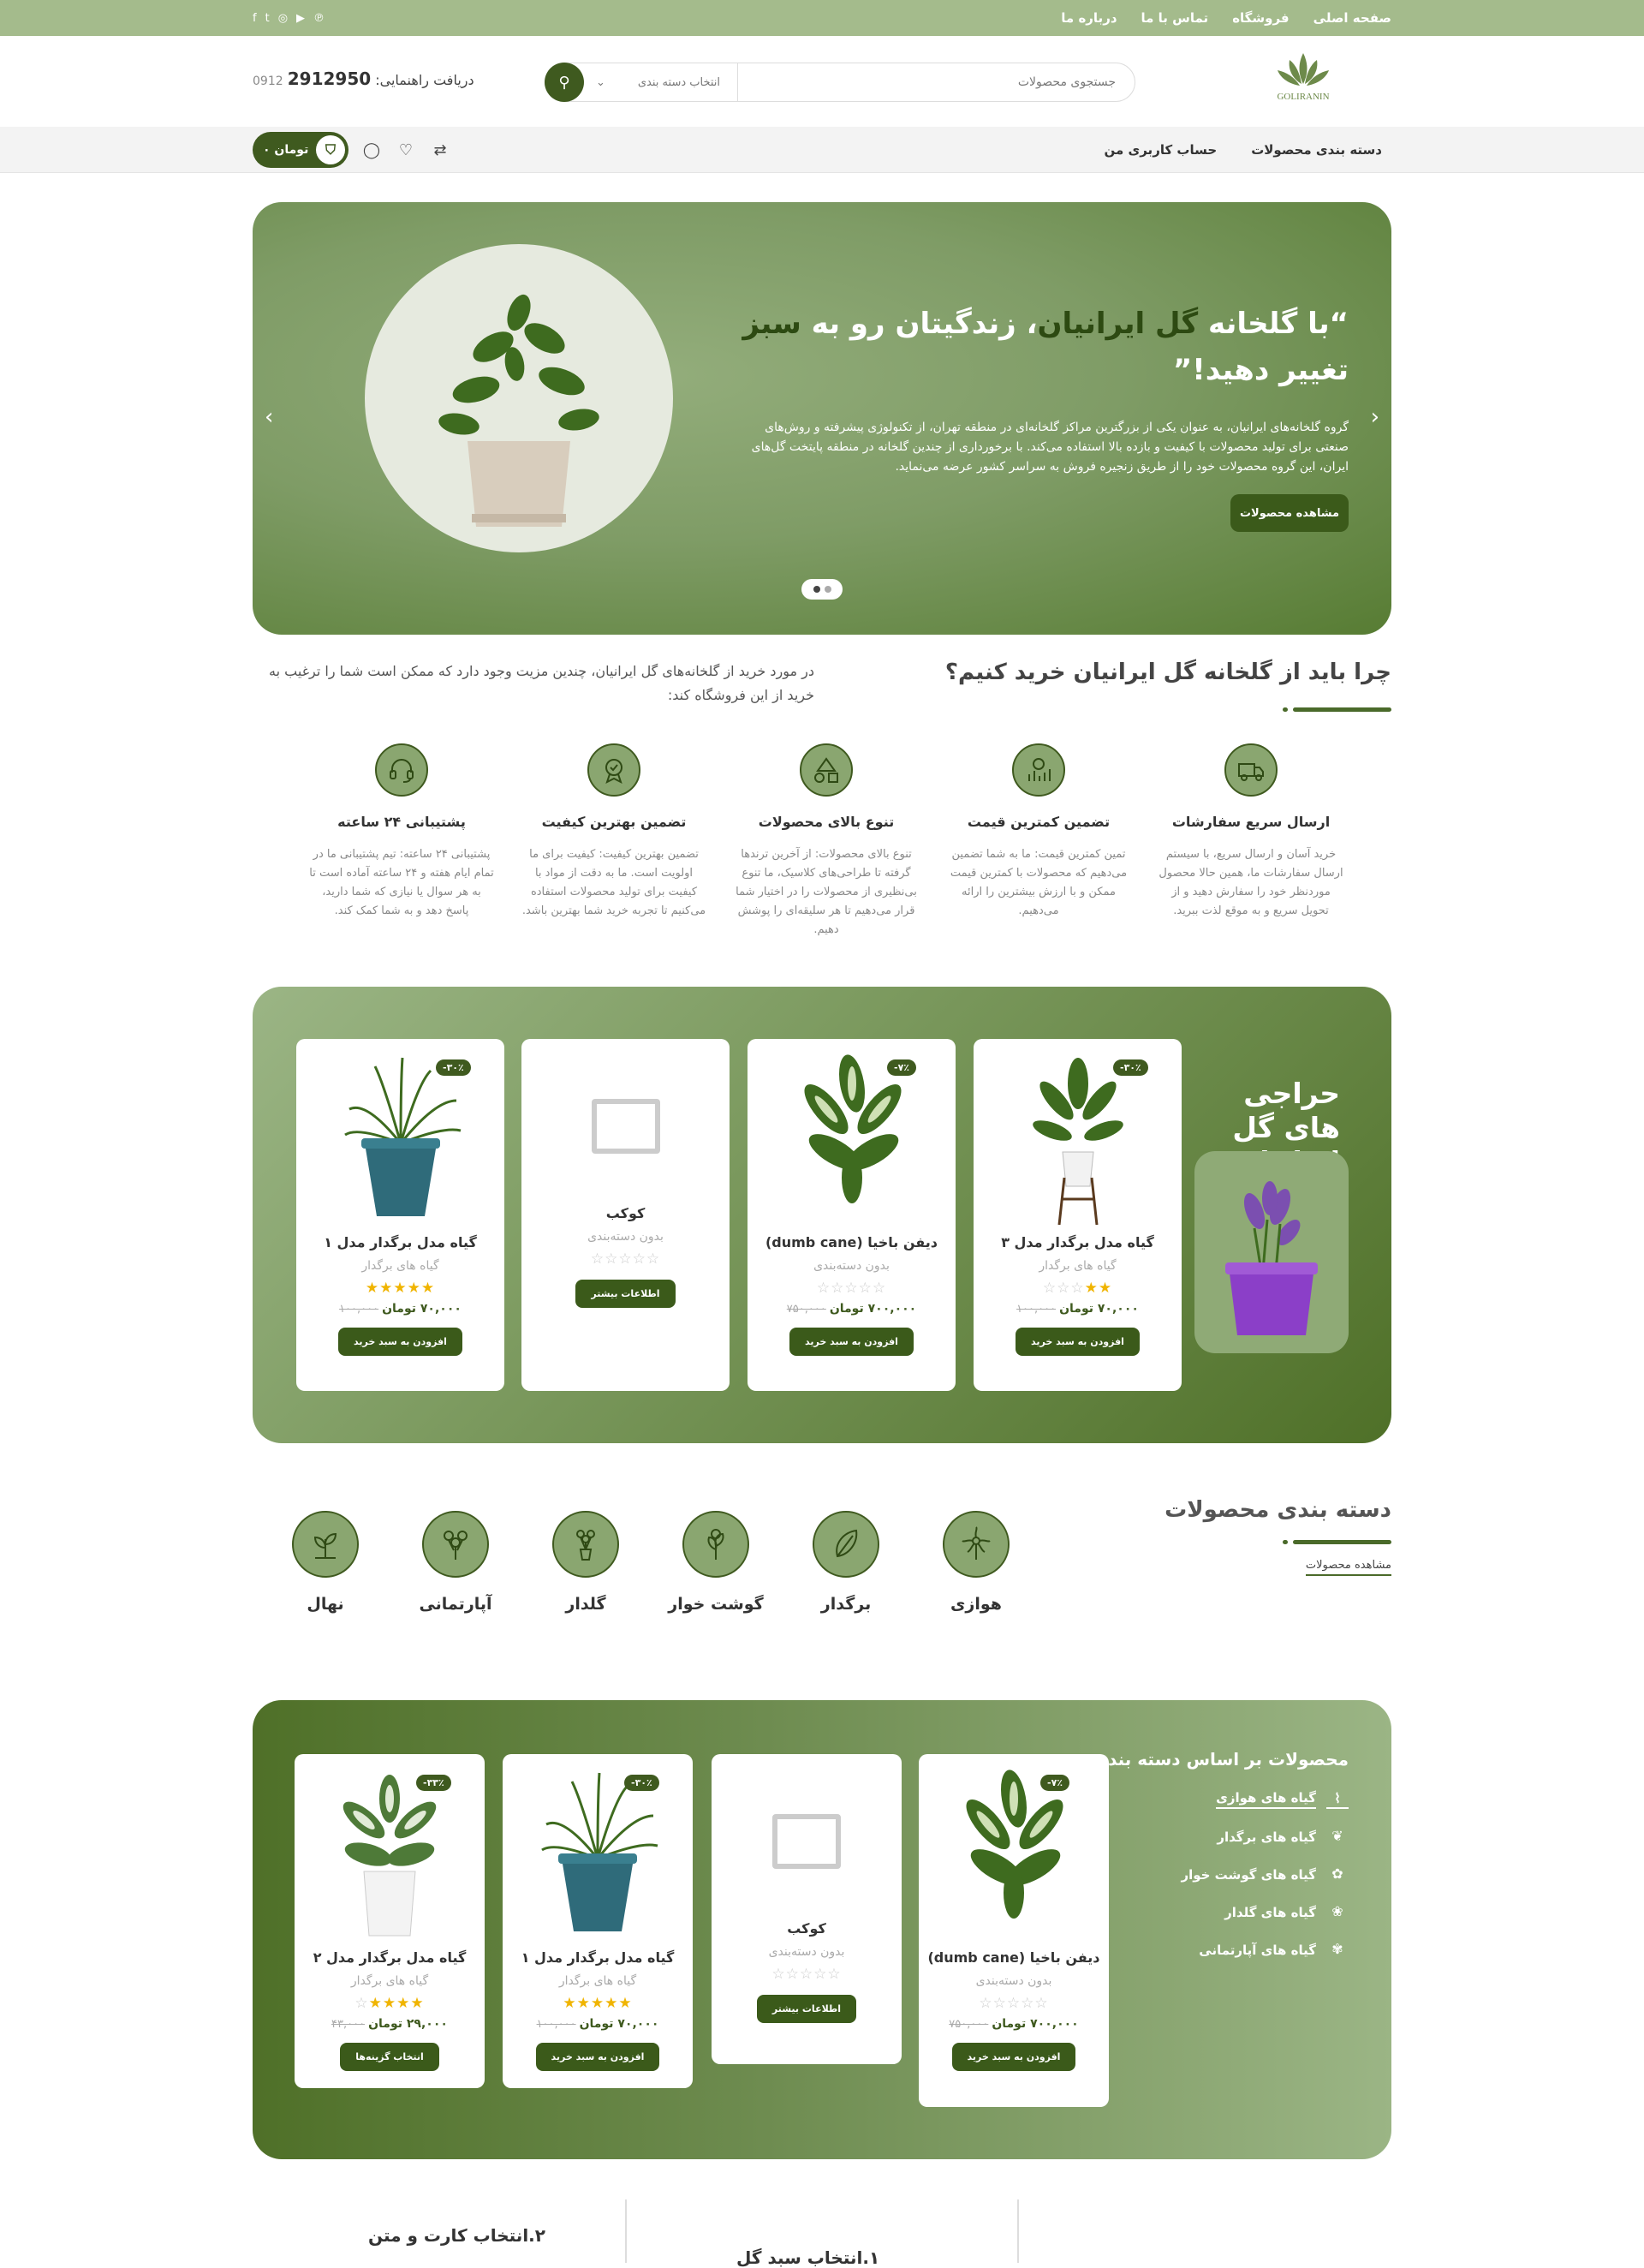 Image resolution: width=1644 pixels, height=2268 pixels. Describe the element at coordinates (300, 18) in the screenshot. I see `youtube-icon: ▶` at that location.